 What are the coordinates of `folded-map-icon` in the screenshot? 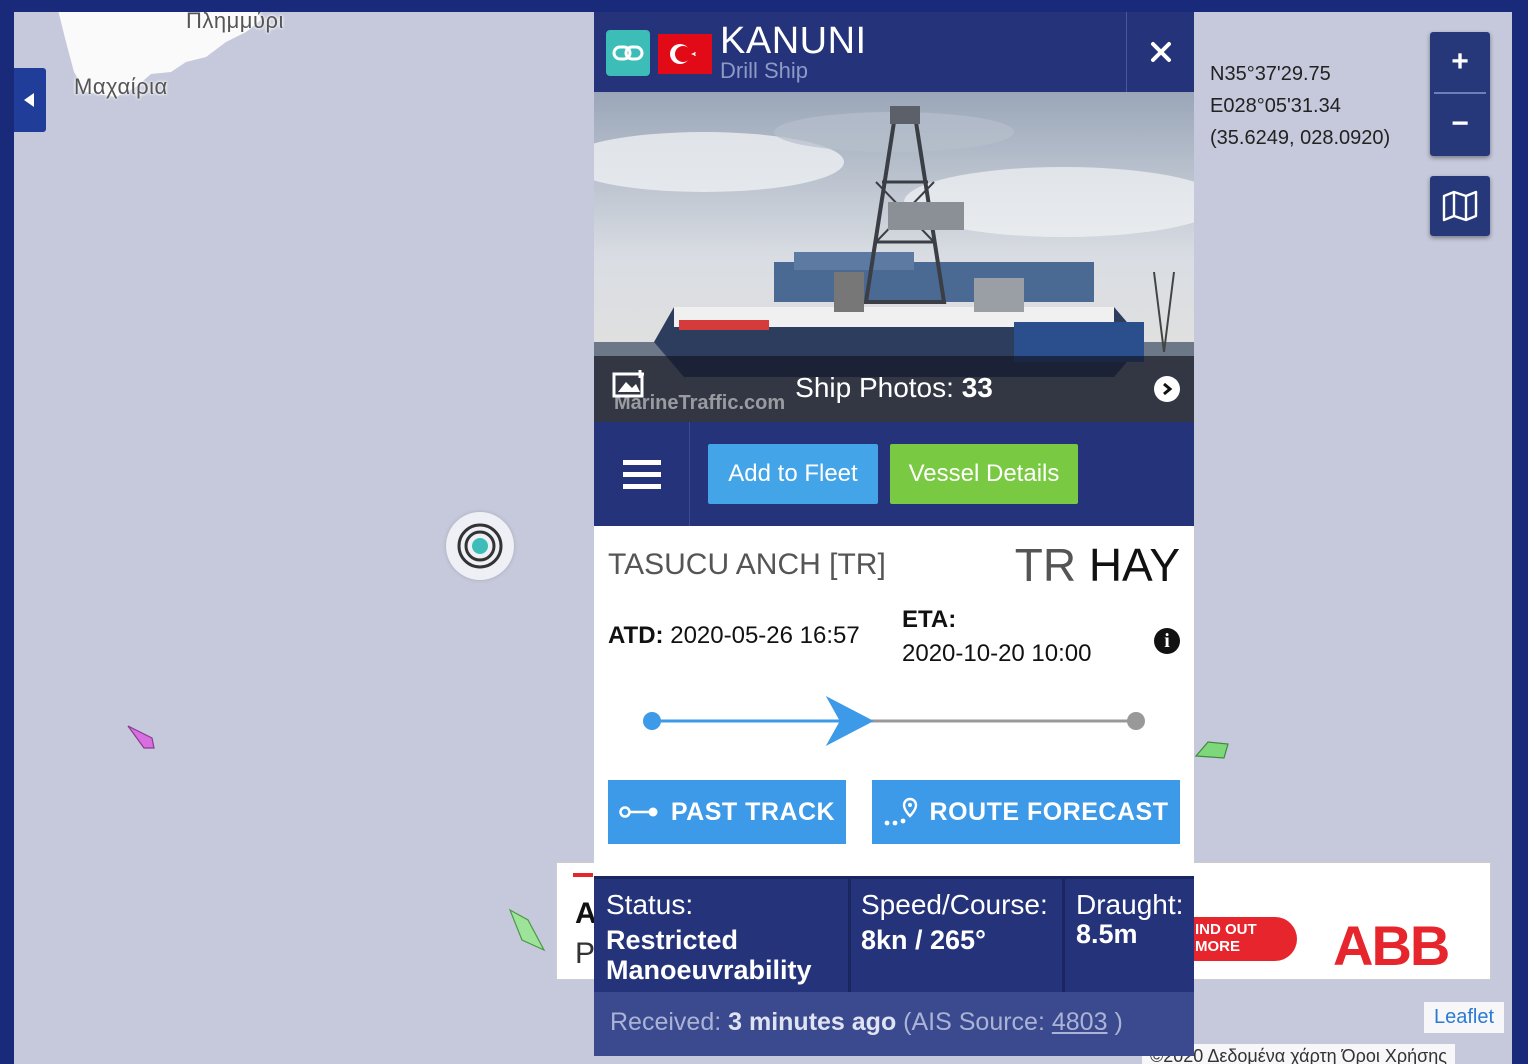 It's located at (1460, 206).